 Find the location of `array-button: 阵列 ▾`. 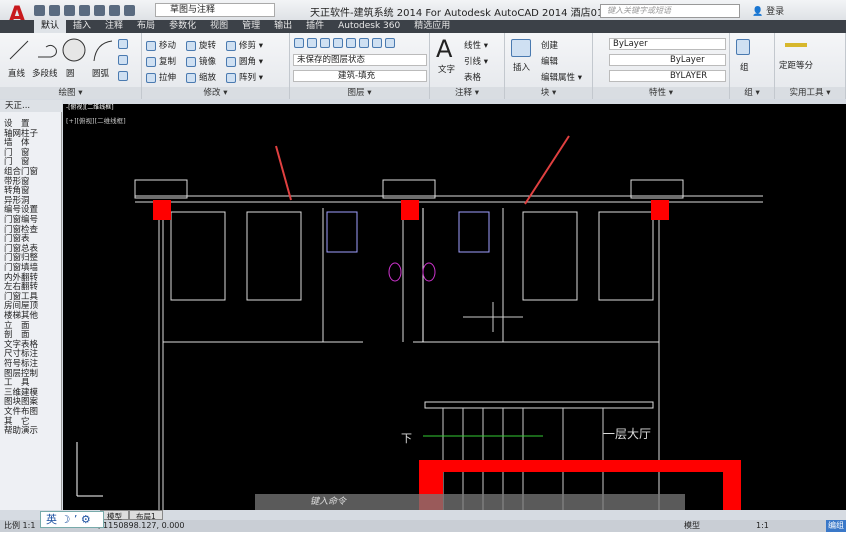

array-button: 阵列 ▾ is located at coordinates (244, 77).